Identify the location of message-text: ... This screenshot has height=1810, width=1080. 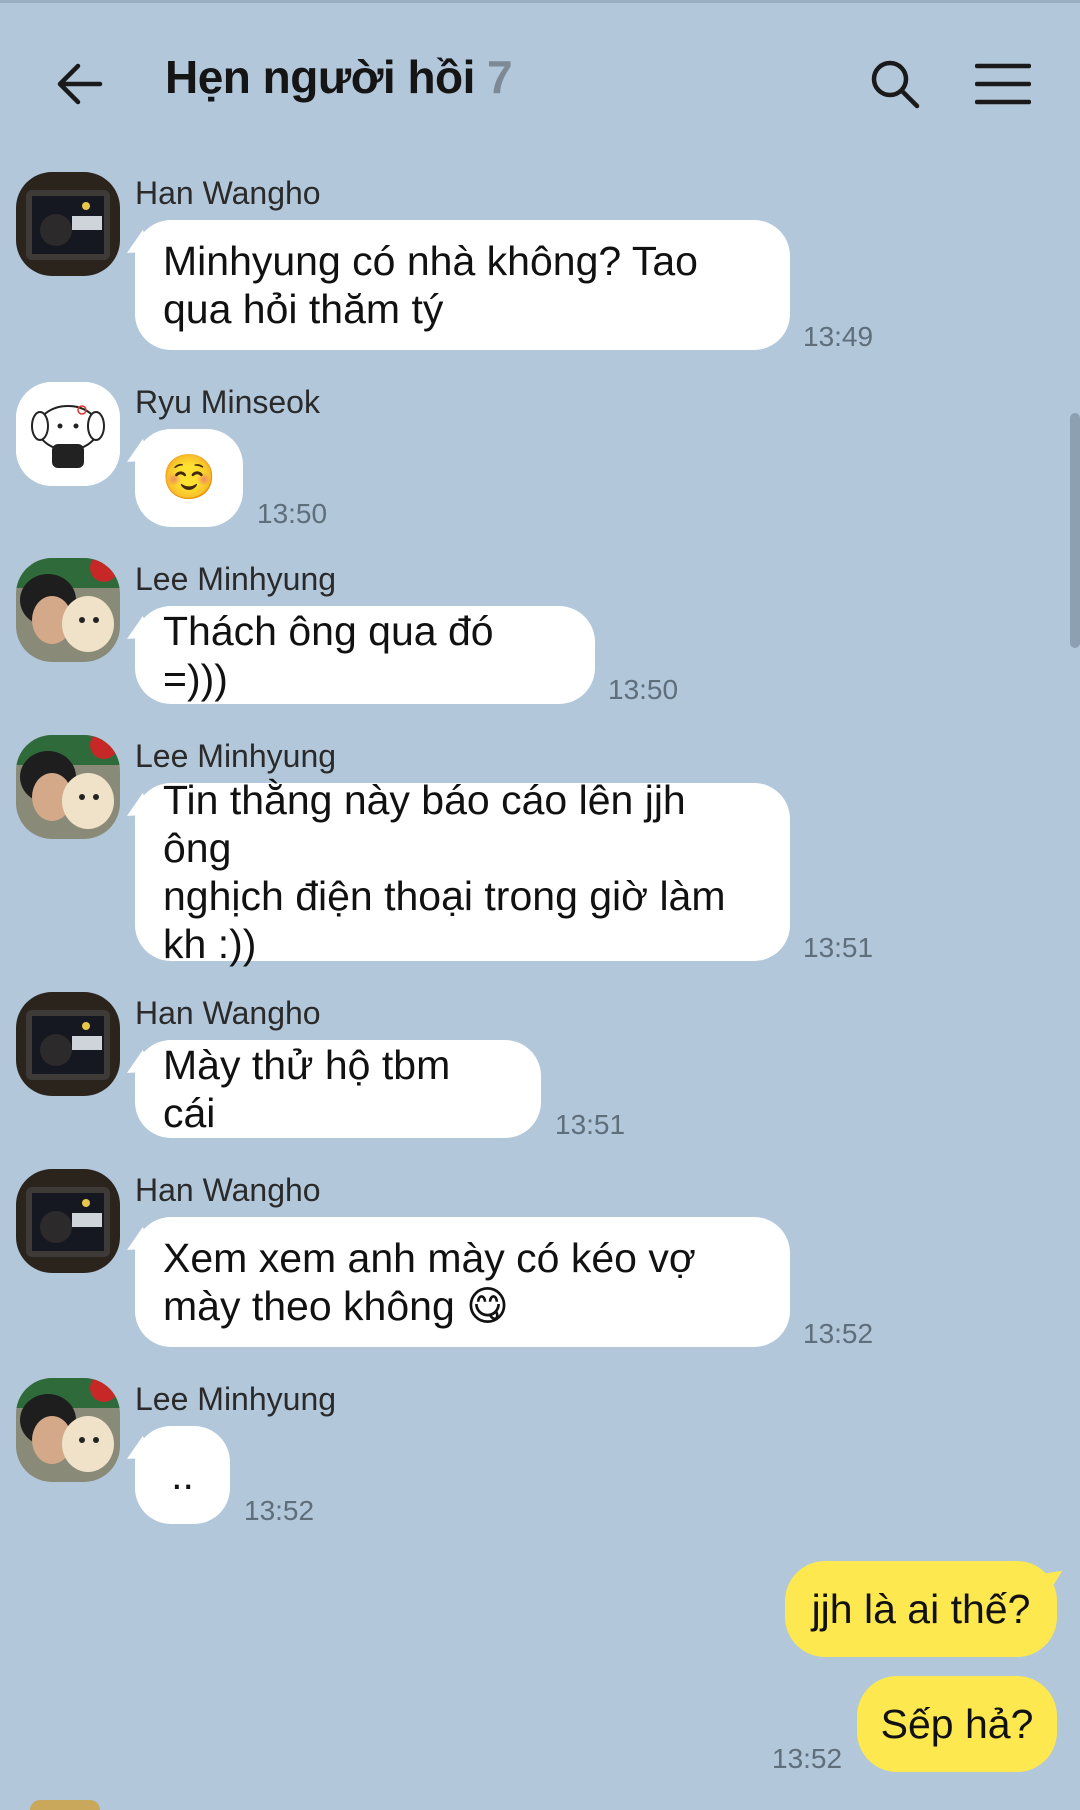
(182, 1475).